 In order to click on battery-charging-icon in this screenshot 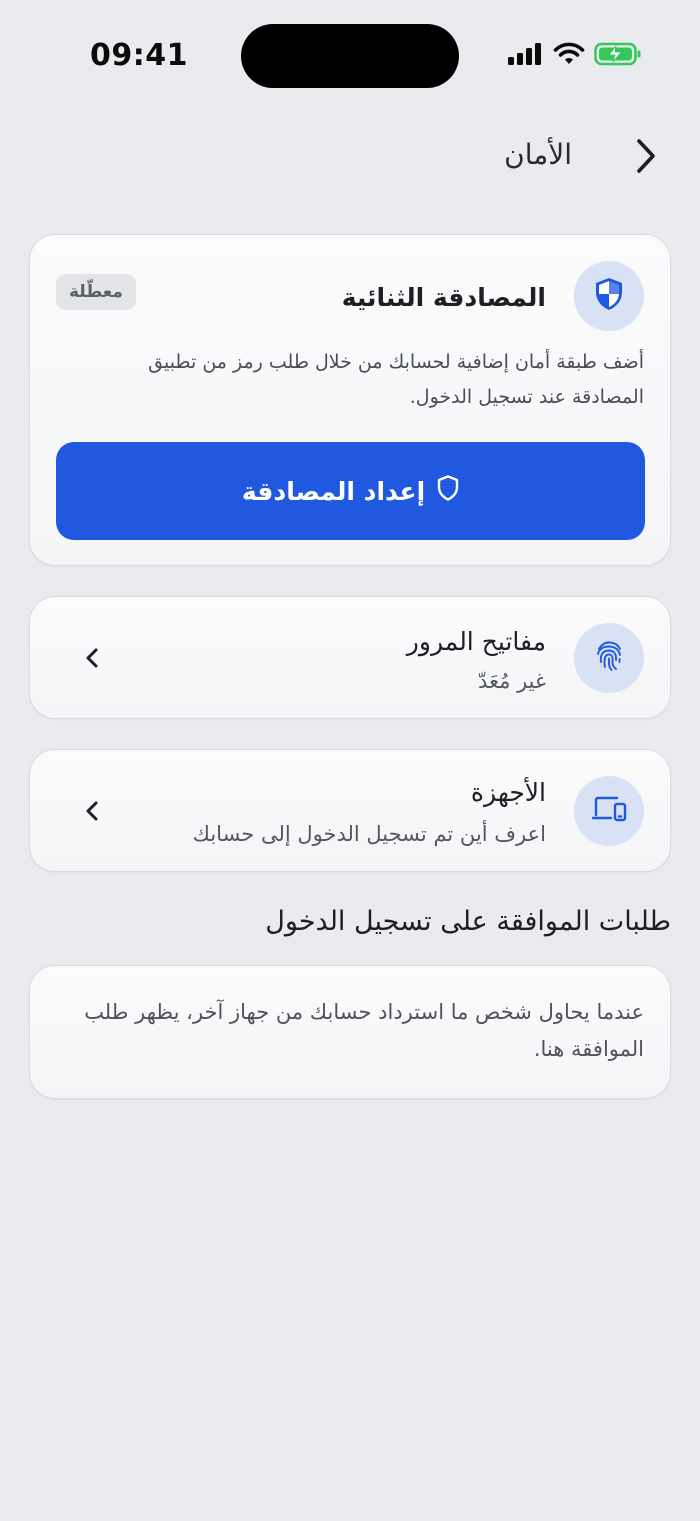, I will do `click(618, 56)`.